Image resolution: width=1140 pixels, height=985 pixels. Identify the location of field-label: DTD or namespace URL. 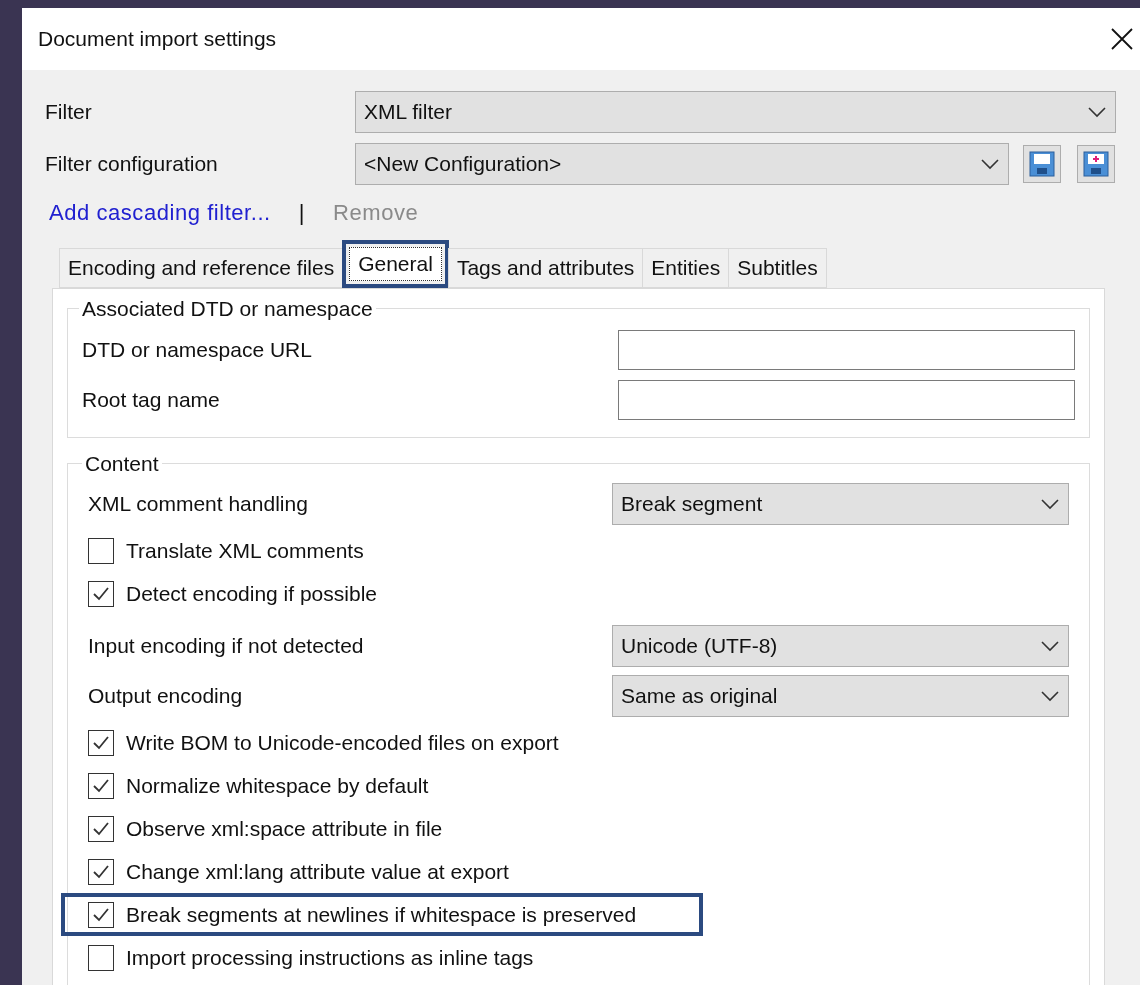
(197, 349).